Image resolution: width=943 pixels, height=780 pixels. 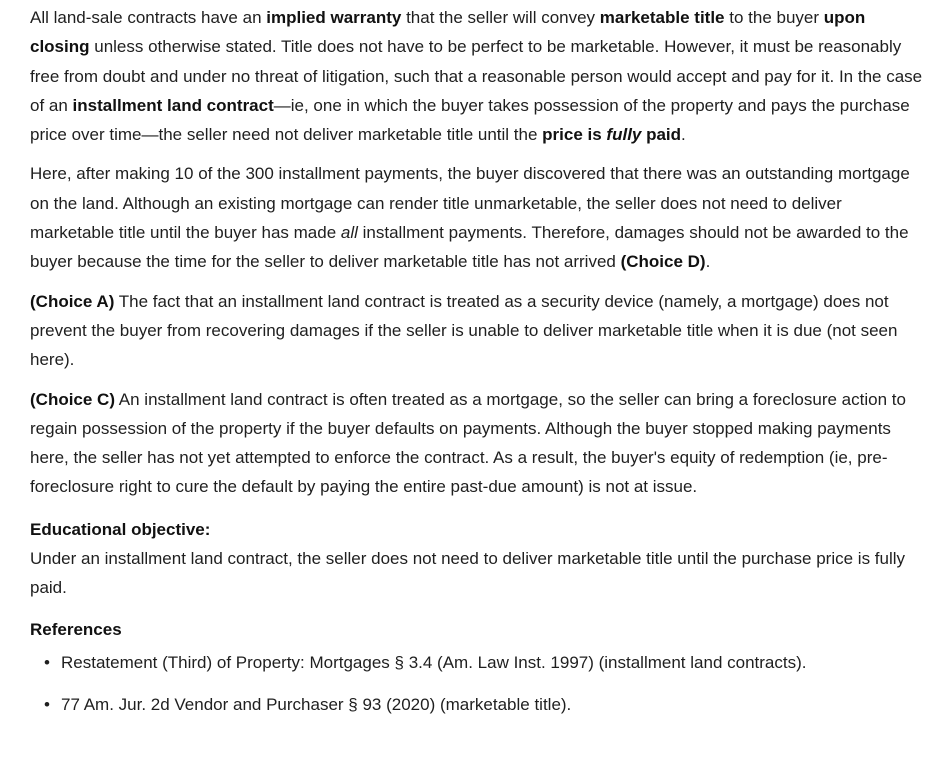 I want to click on text-span: All land-sale contracts have an, so click(x=148, y=17).